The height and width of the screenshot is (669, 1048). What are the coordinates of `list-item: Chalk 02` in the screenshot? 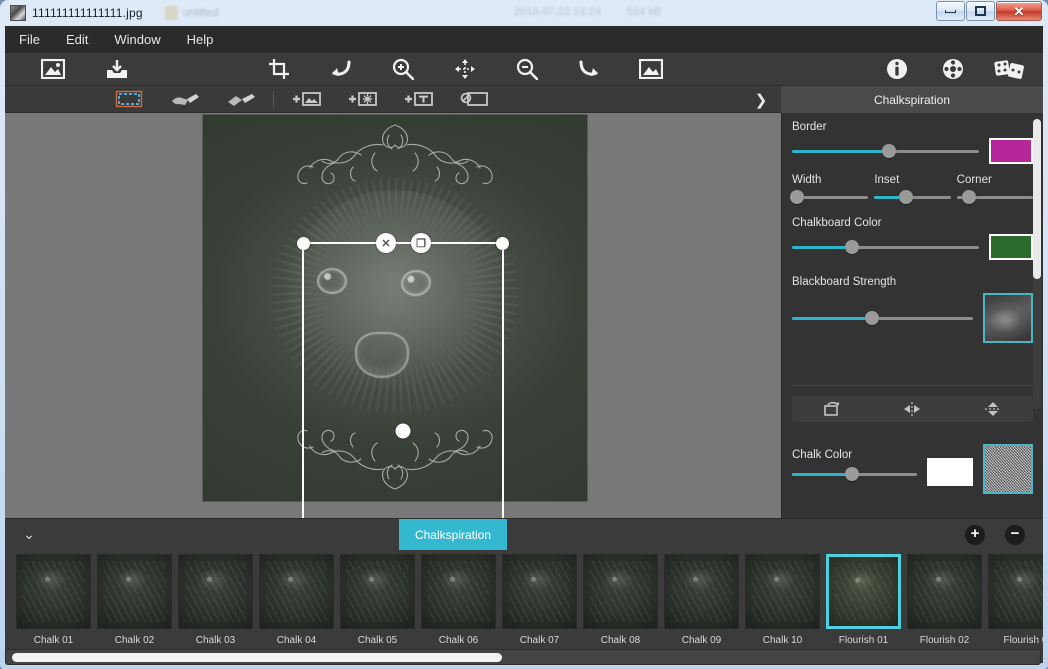 It's located at (134, 606).